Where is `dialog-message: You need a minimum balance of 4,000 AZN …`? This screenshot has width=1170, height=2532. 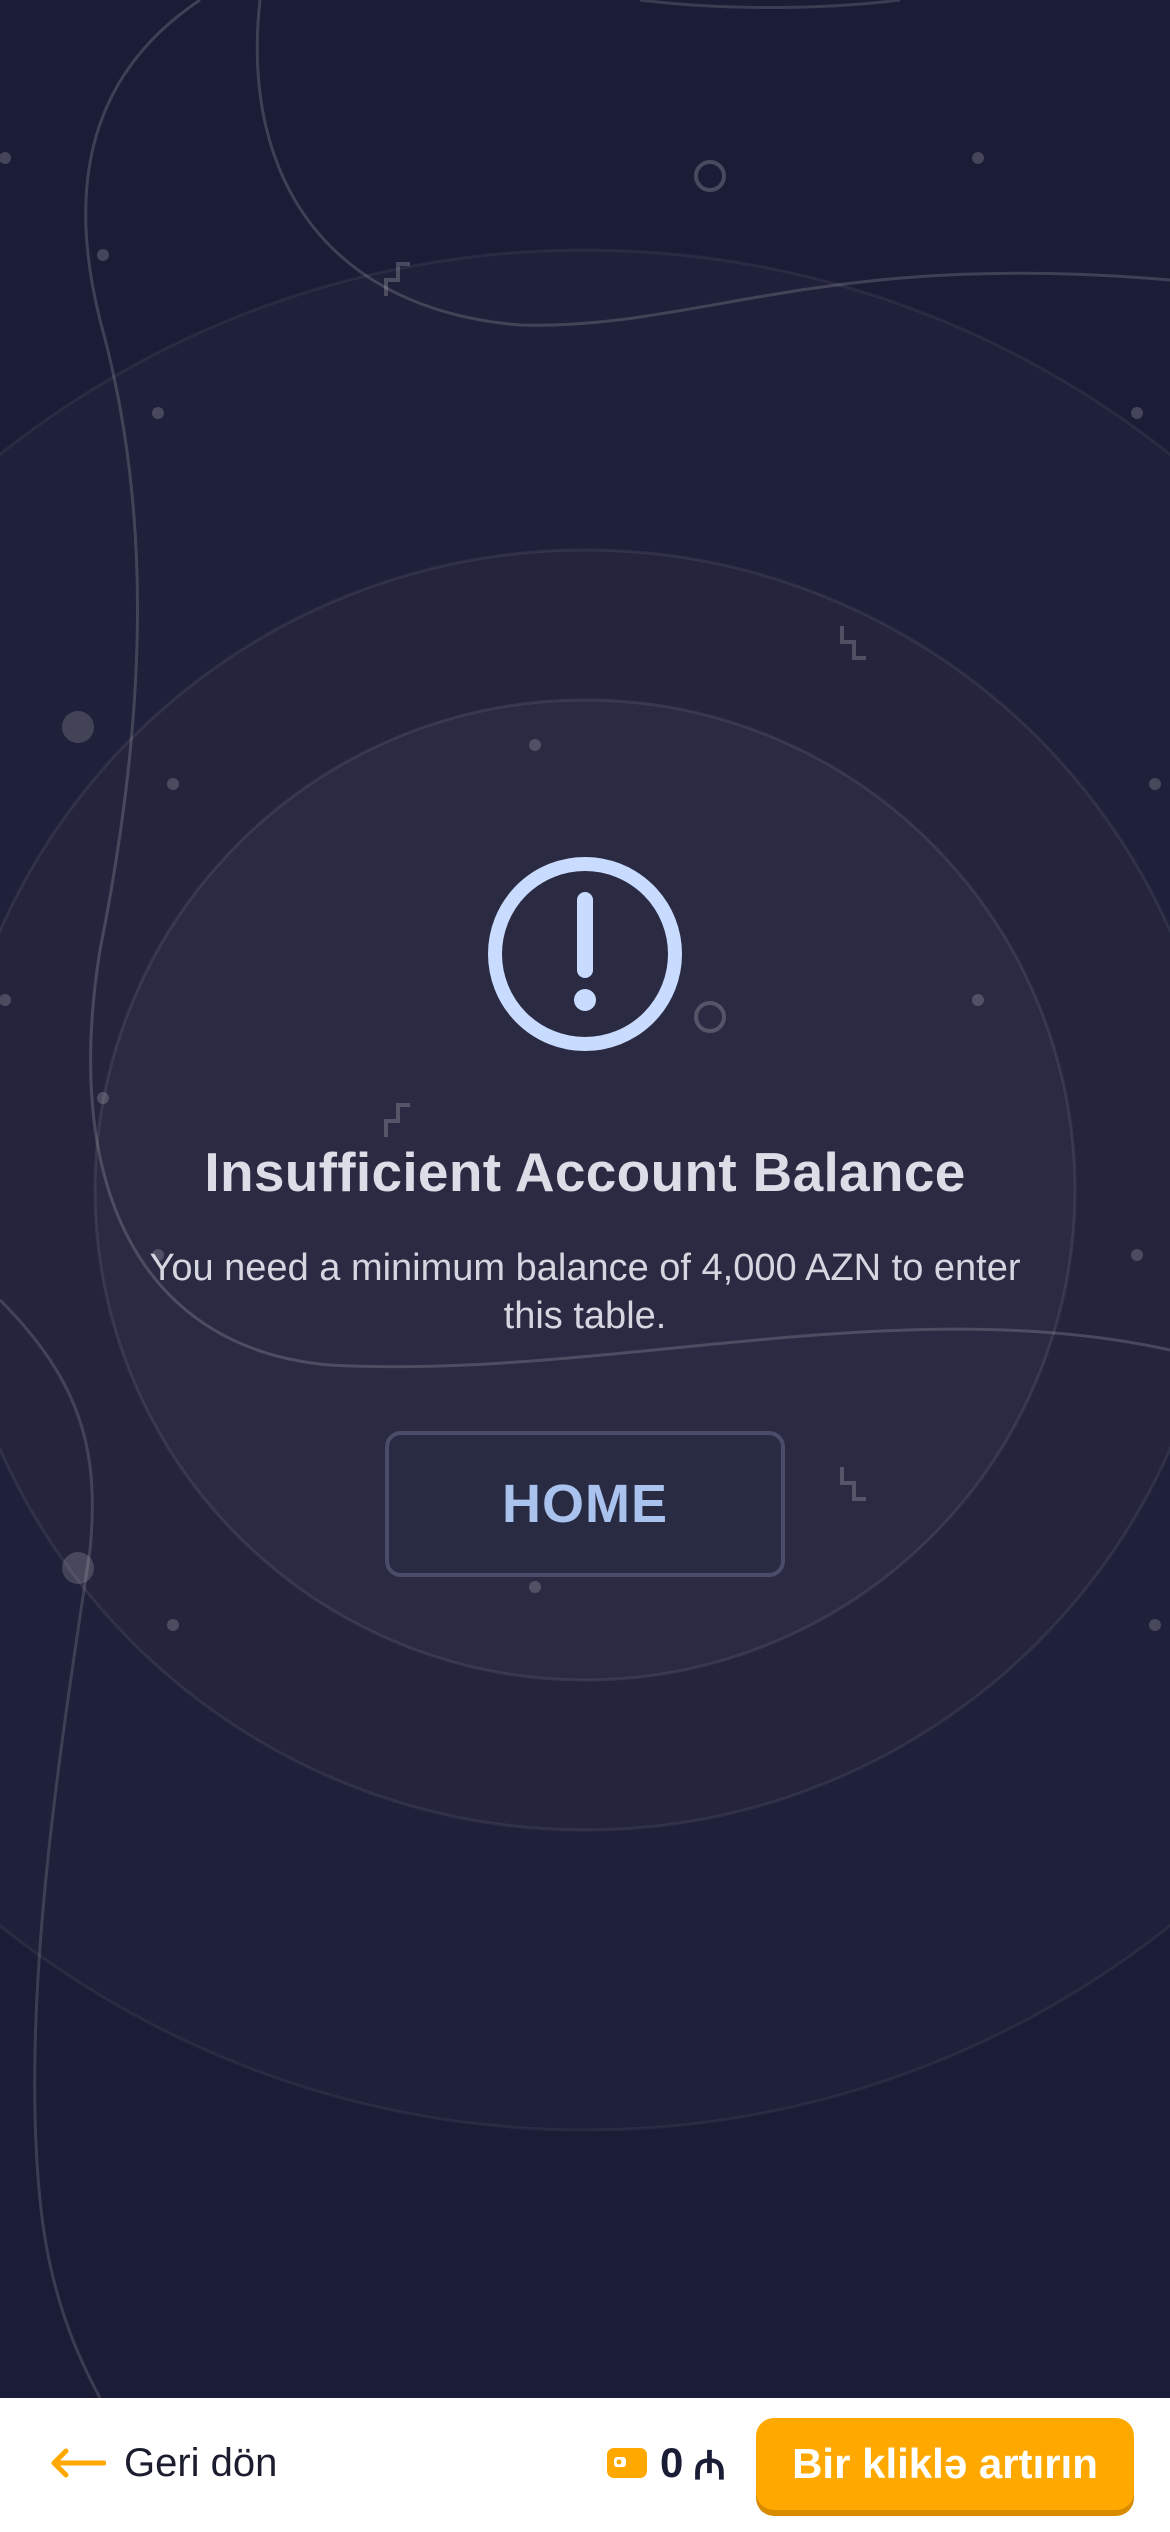
dialog-message: You need a minimum balance of 4,000 AZN … is located at coordinates (585, 1292).